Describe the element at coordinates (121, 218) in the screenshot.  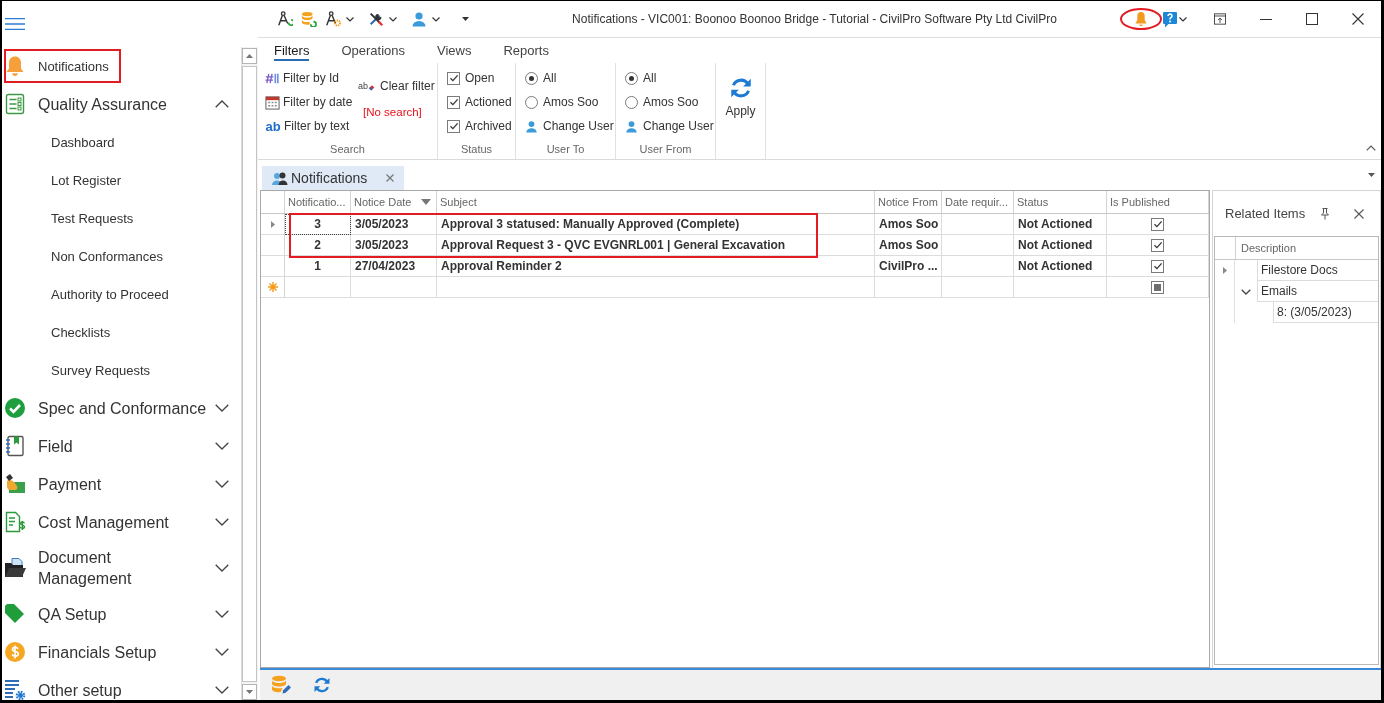
I see `sidebar-subitem: Test Requests` at that location.